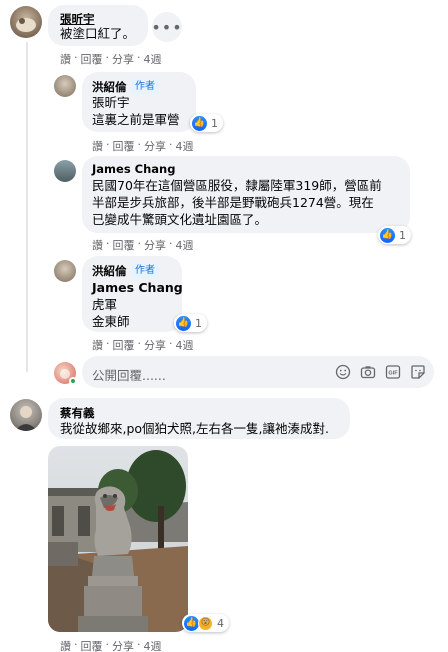 This screenshot has height=652, width=448. I want to click on smile-icon, so click(343, 372).